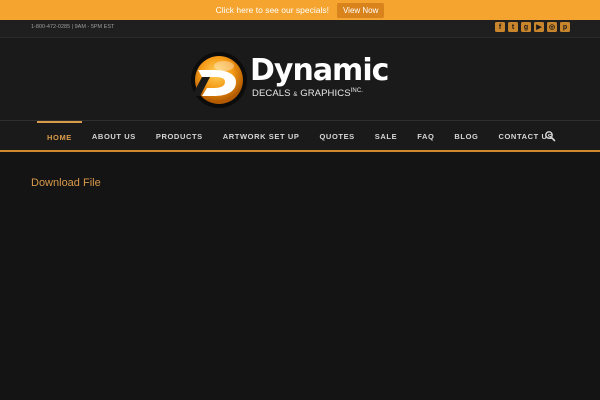 The image size is (600, 400). What do you see at coordinates (552, 27) in the screenshot?
I see `instagram-icon: ◎` at bounding box center [552, 27].